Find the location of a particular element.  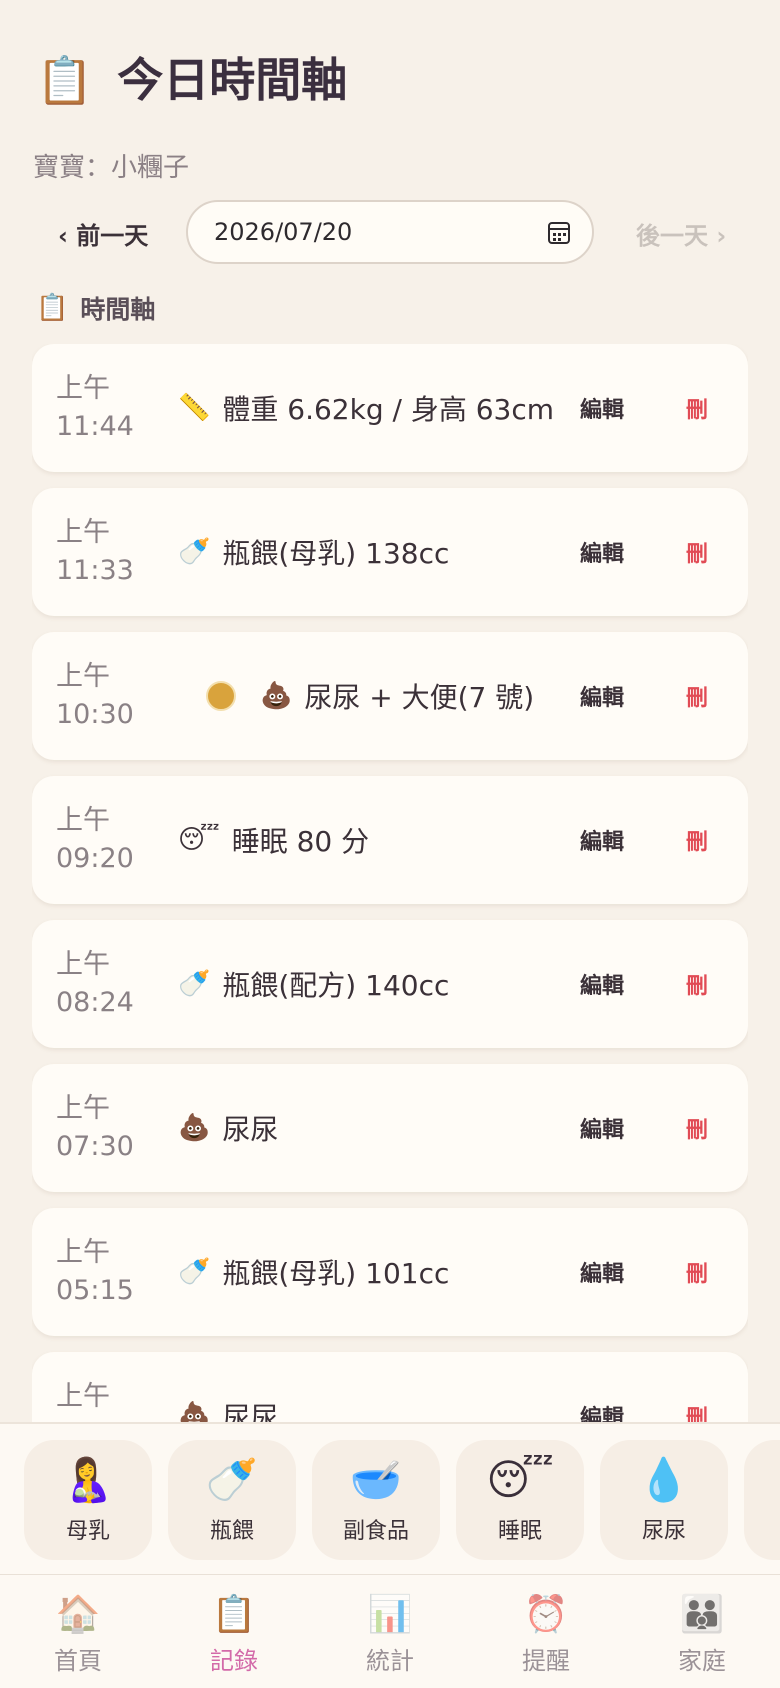

entry-time: 上午 10:30 is located at coordinates (111, 696).